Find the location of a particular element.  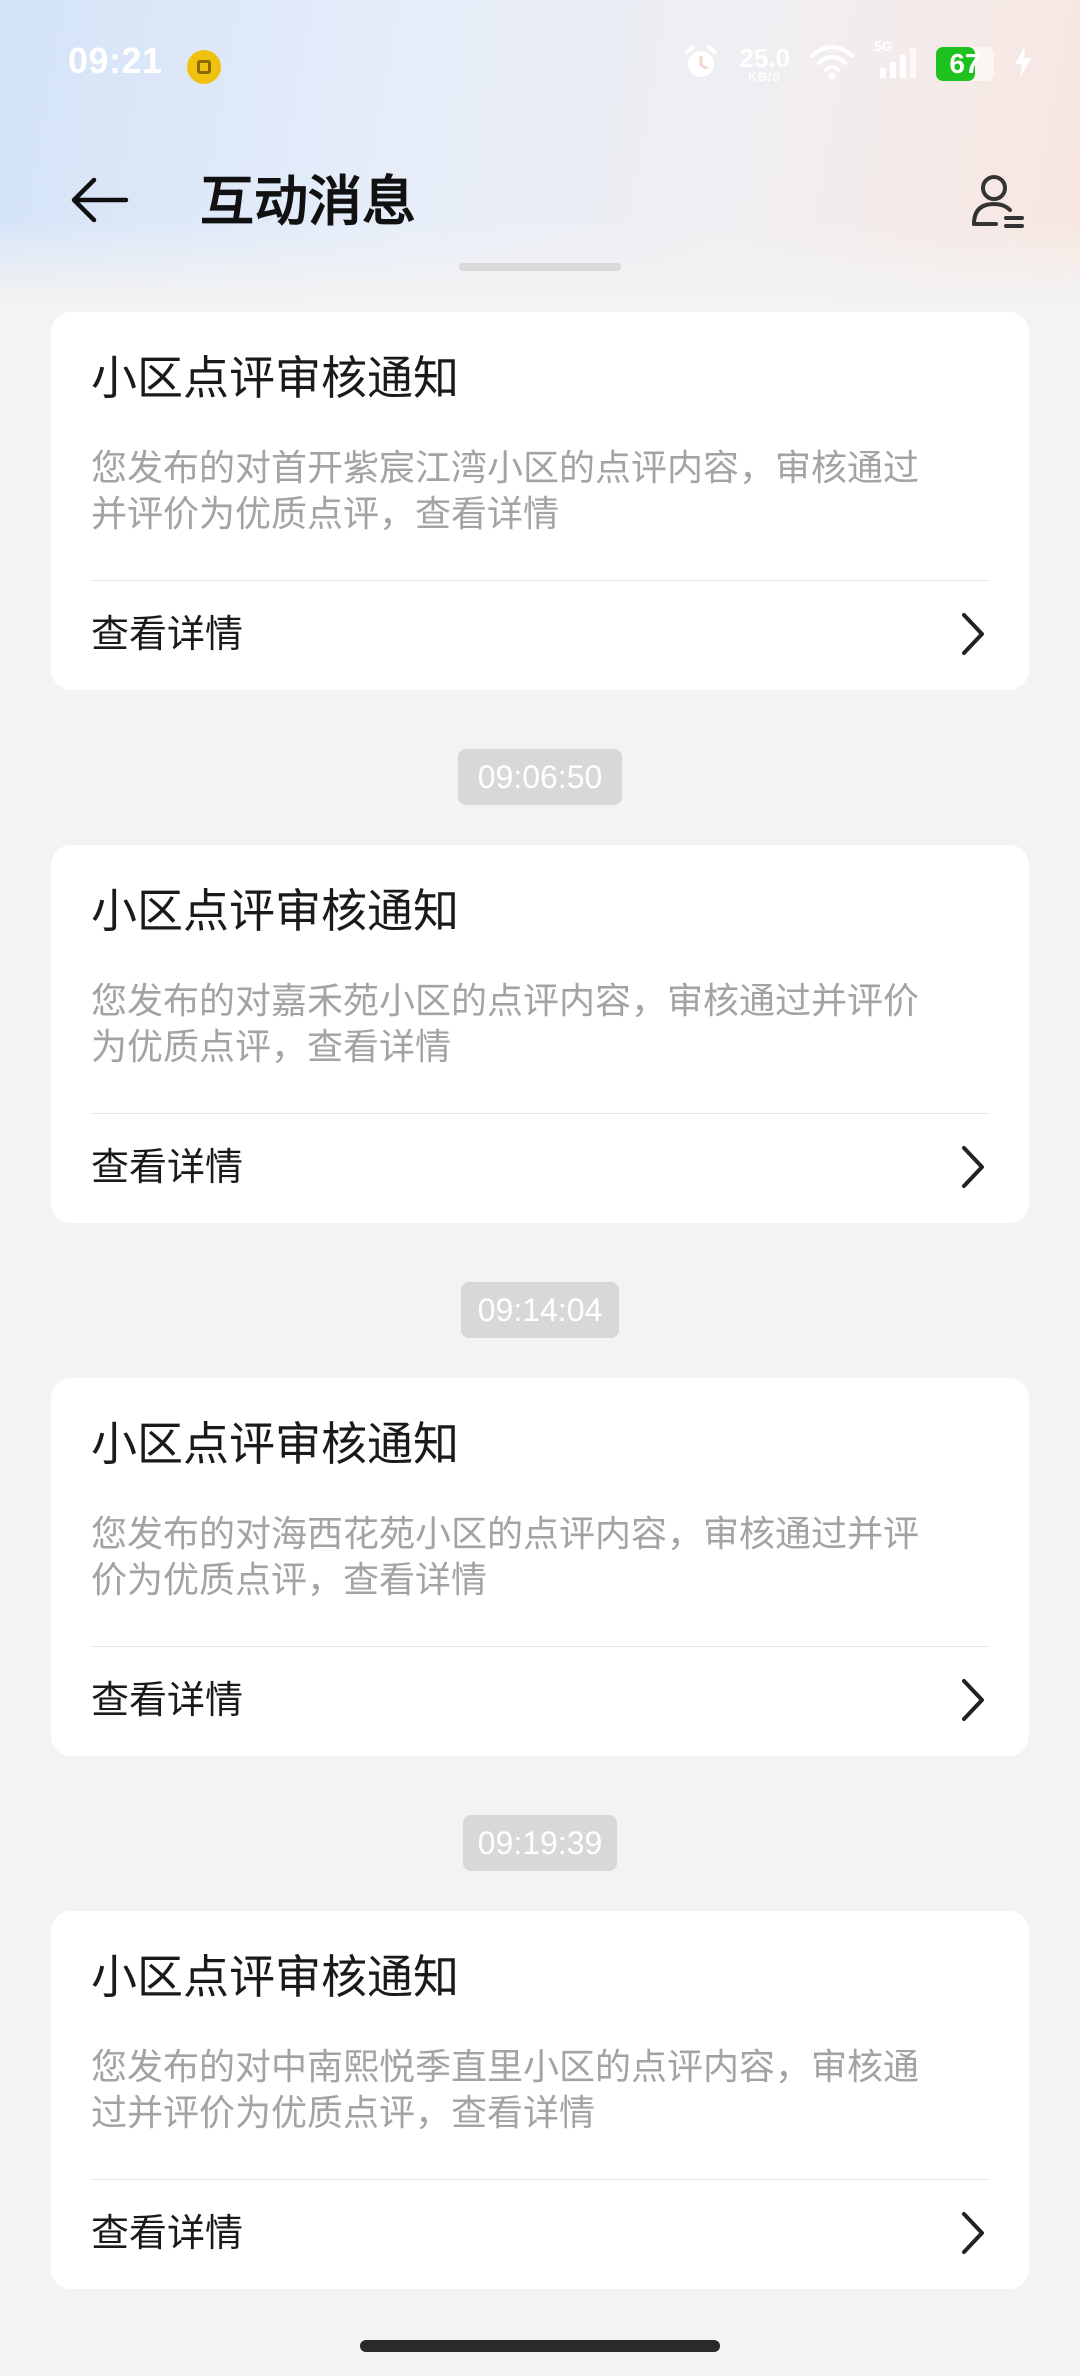

battery-percent: 67 is located at coordinates (965, 63).